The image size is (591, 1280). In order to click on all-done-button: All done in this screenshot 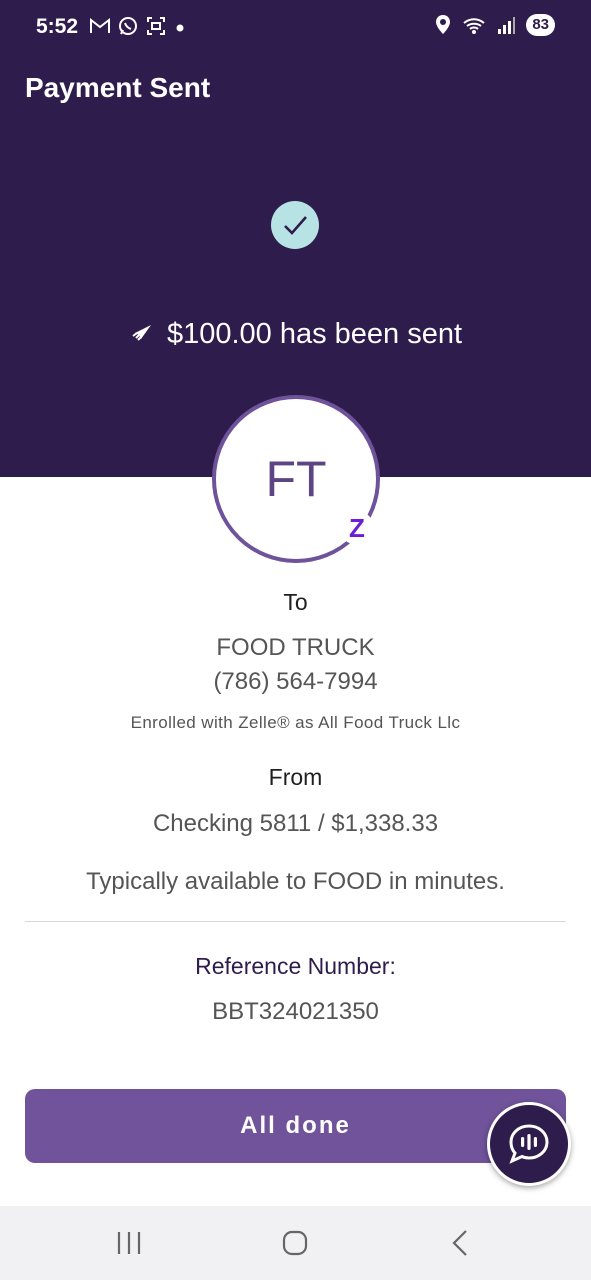, I will do `click(295, 1126)`.